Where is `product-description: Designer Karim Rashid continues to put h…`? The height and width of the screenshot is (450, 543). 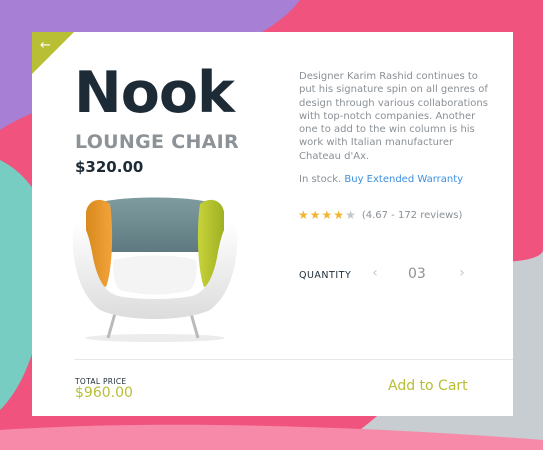
product-description: Designer Karim Rashid continues to put h… is located at coordinates (393, 116).